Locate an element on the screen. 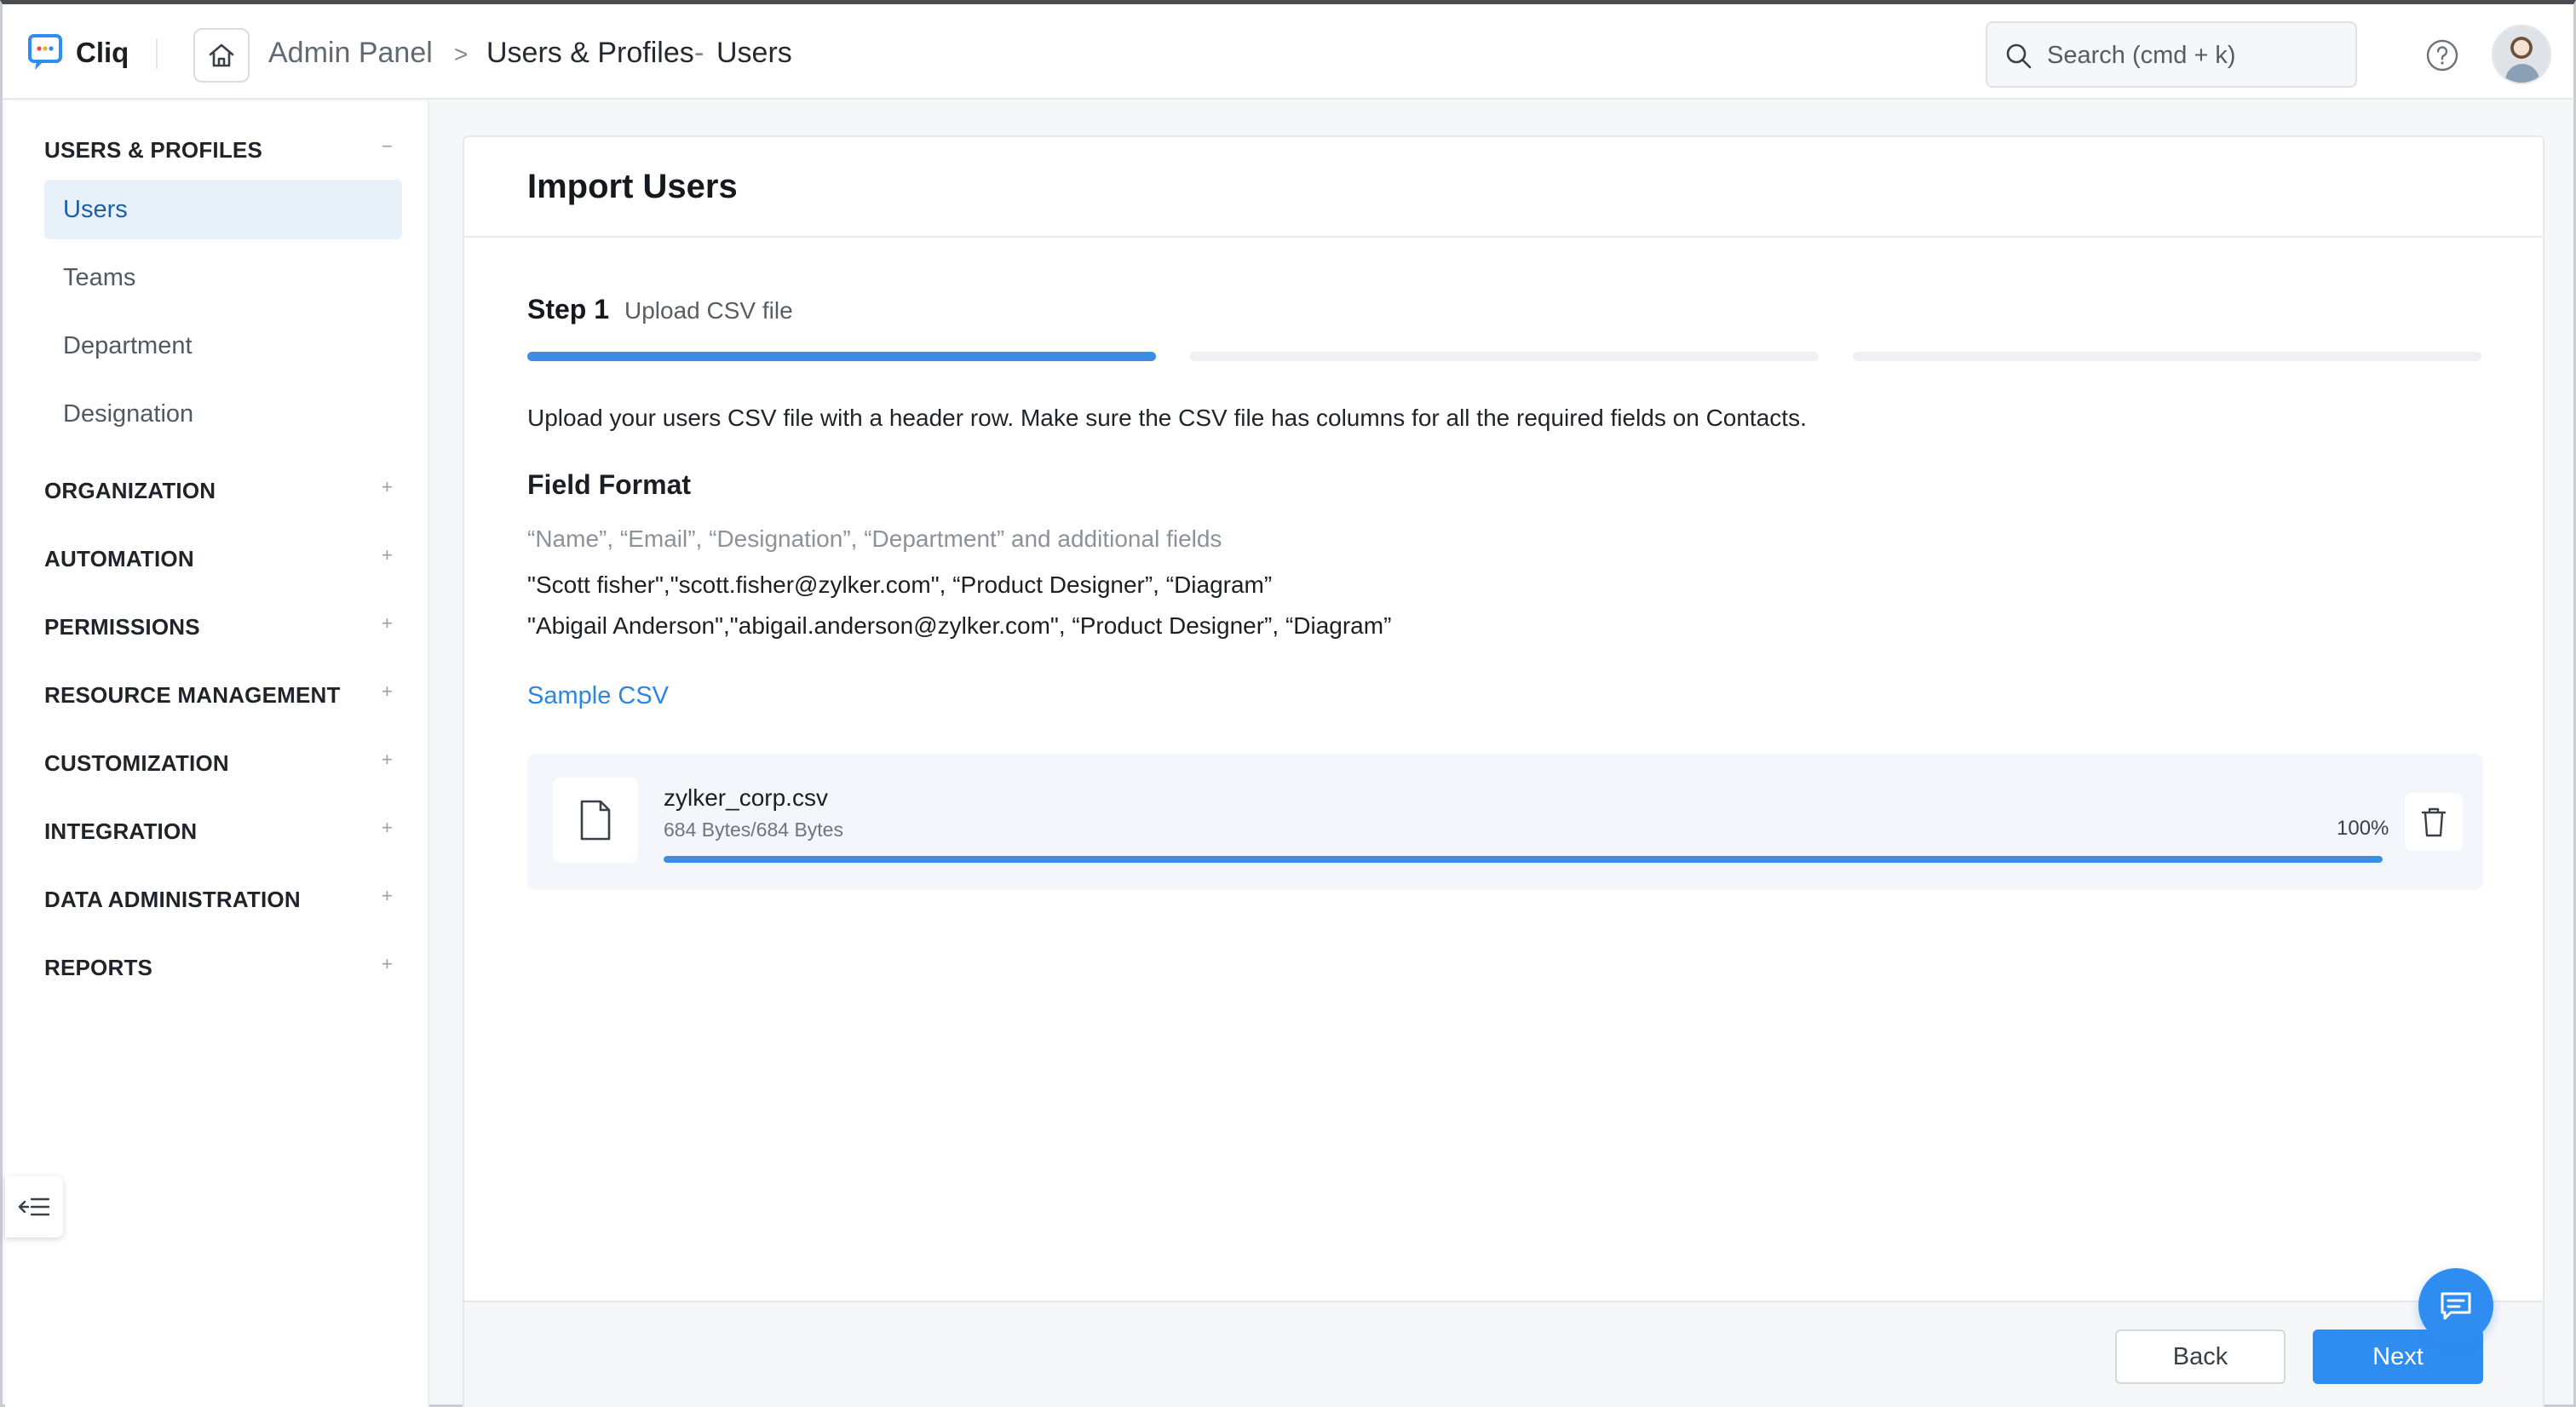 The width and height of the screenshot is (2576, 1407). sidebar-group-organization: ORGANIZATION is located at coordinates (130, 491).